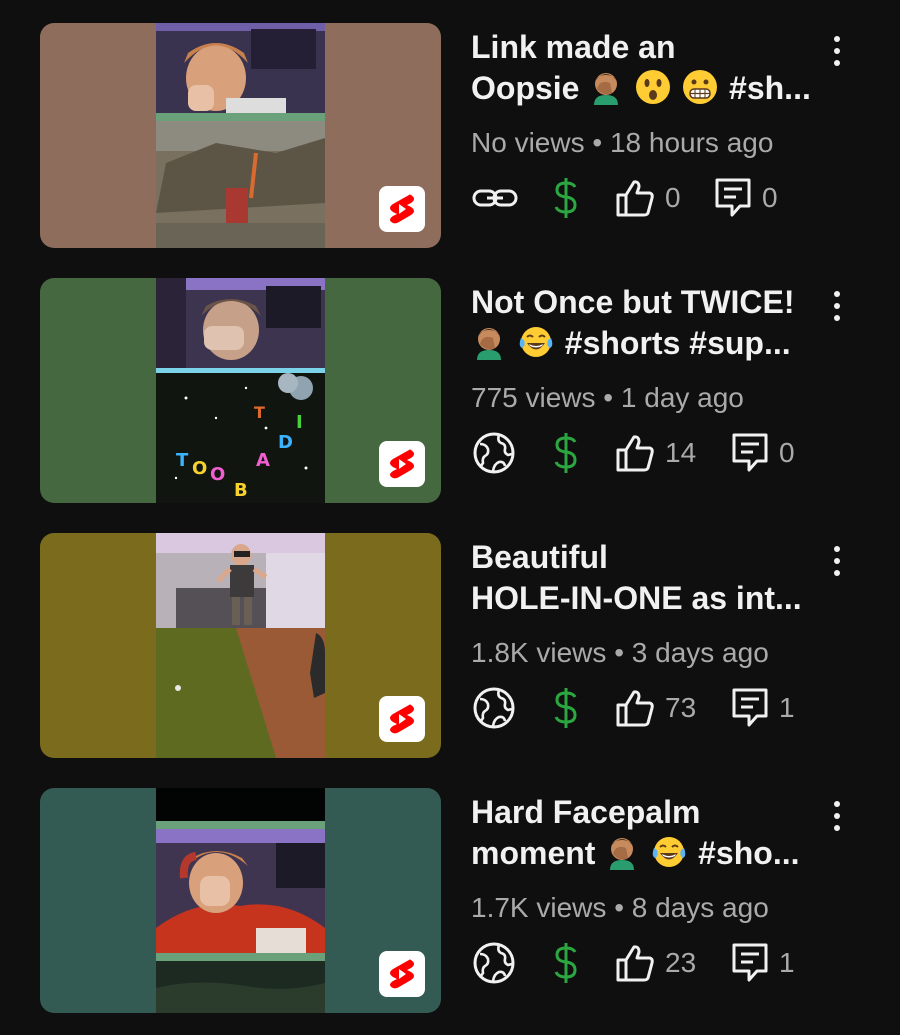  I want to click on video-meta: 1.8K views • 3 days ago, so click(620, 653).